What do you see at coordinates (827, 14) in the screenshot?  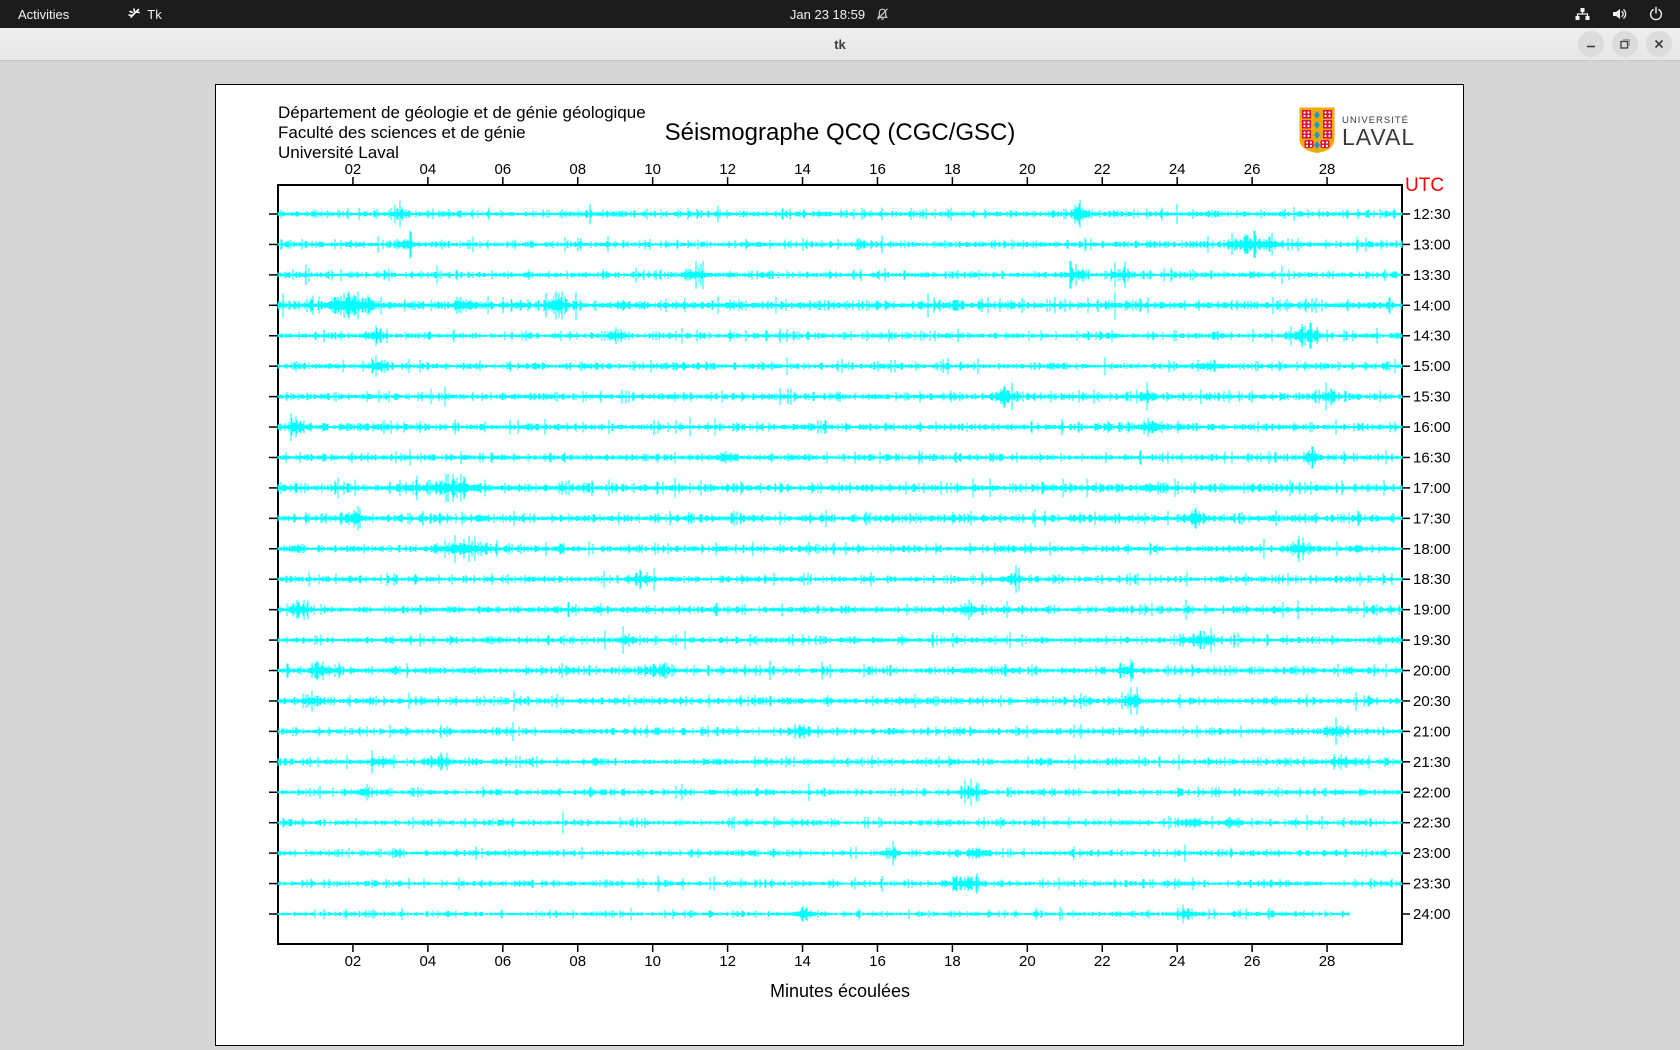 I see `clock-label: Jan 23 18:59` at bounding box center [827, 14].